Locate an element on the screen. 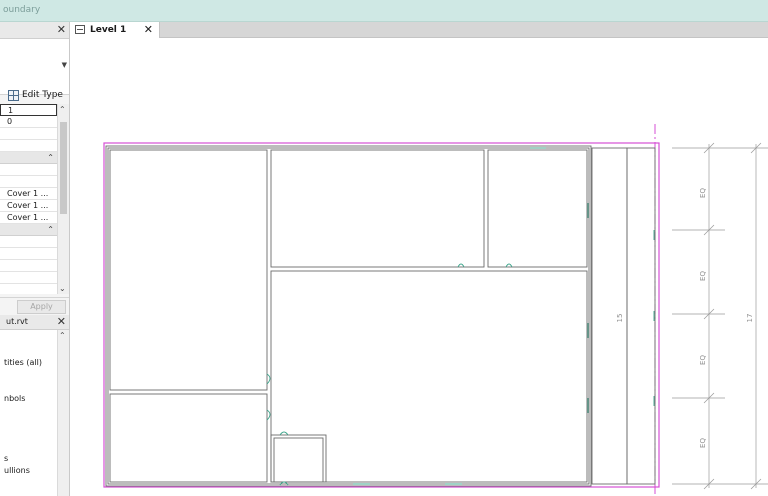  overall-dimension-value: 17 is located at coordinates (750, 318).